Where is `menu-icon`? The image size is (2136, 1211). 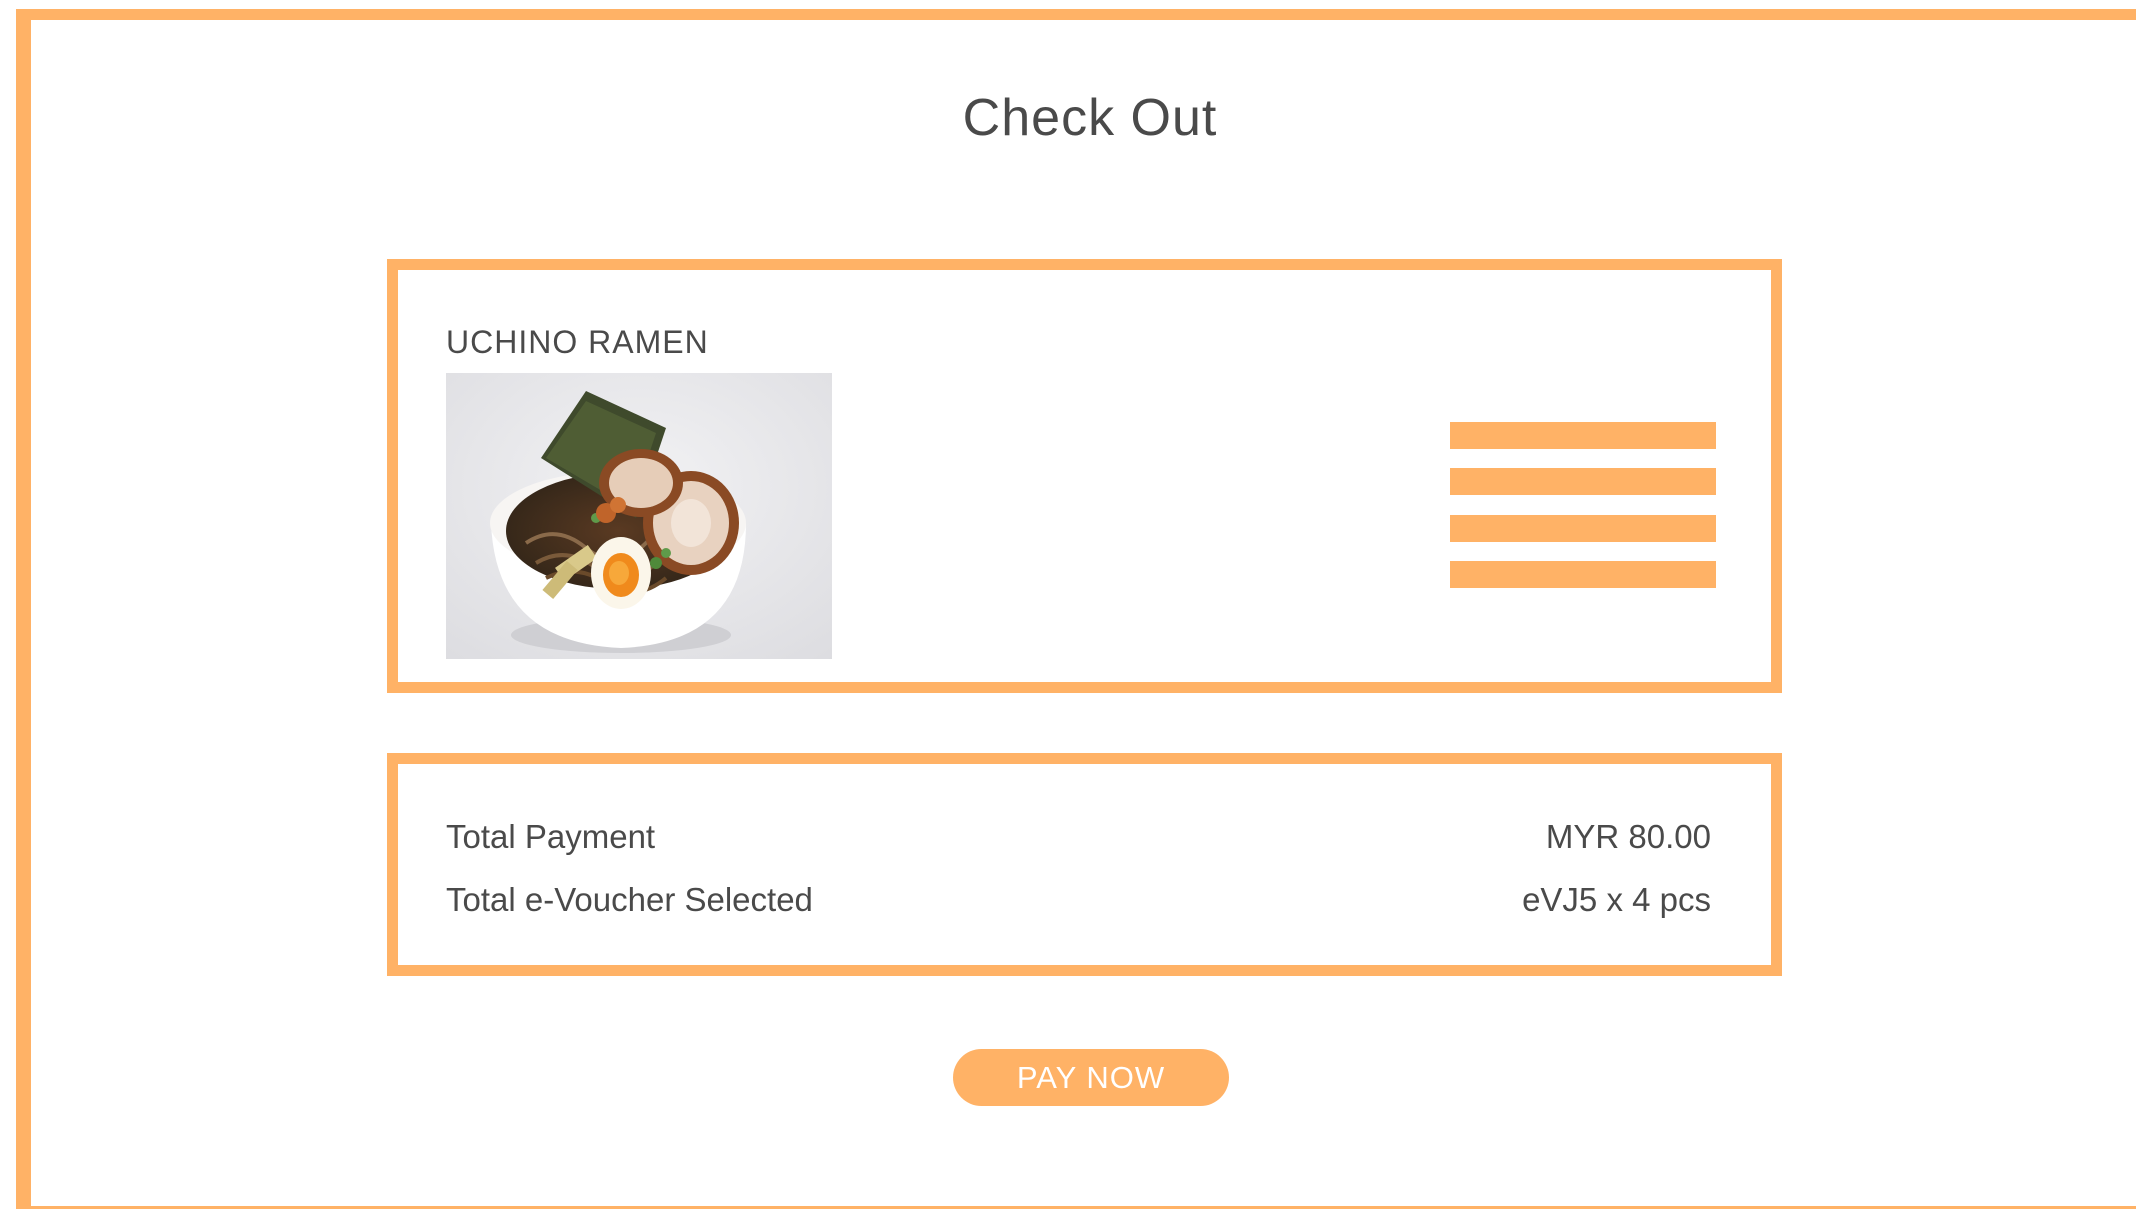
menu-icon is located at coordinates (1583, 505).